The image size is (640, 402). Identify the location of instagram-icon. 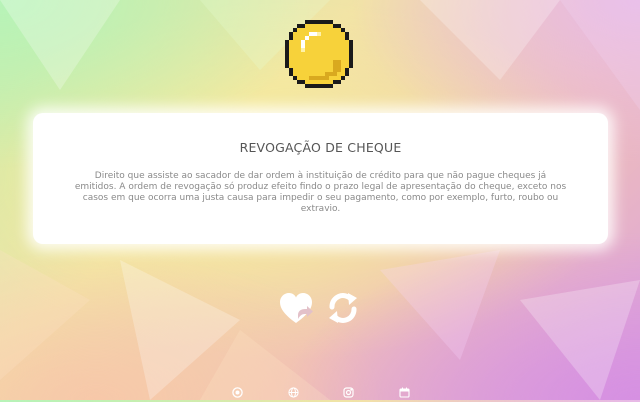
(348, 390).